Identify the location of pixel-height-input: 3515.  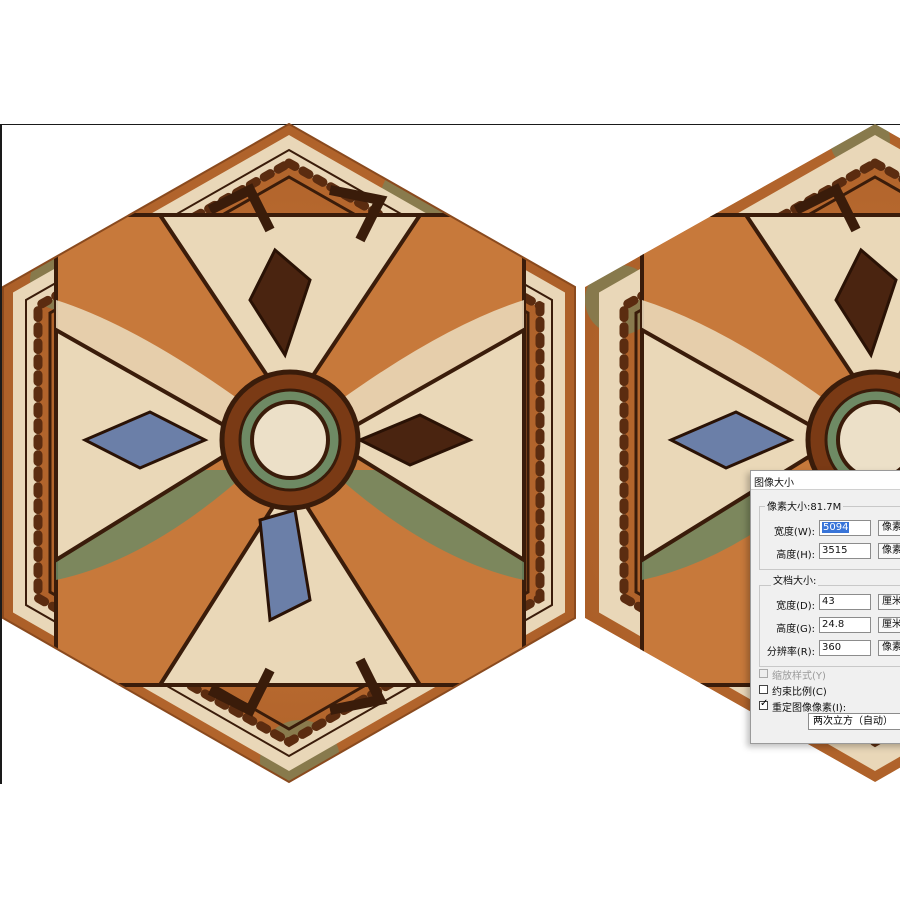
(845, 551).